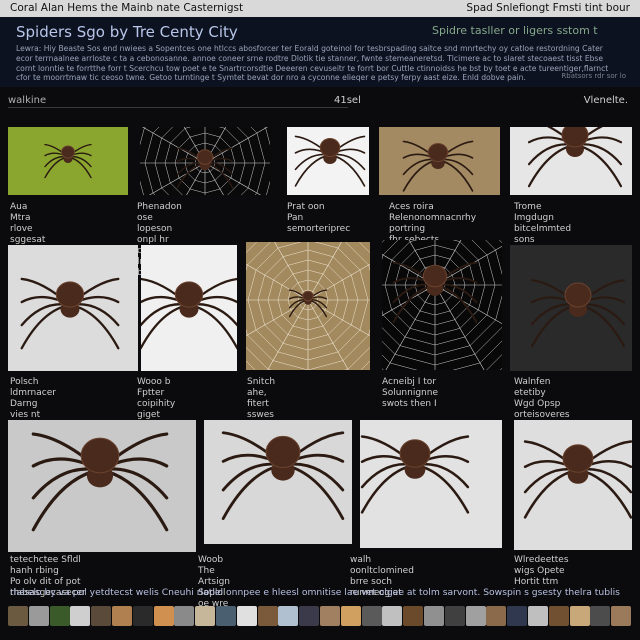 The width and height of the screenshot is (640, 640). What do you see at coordinates (606, 100) in the screenshot?
I see `view-mode-link: Vlenelte.` at bounding box center [606, 100].